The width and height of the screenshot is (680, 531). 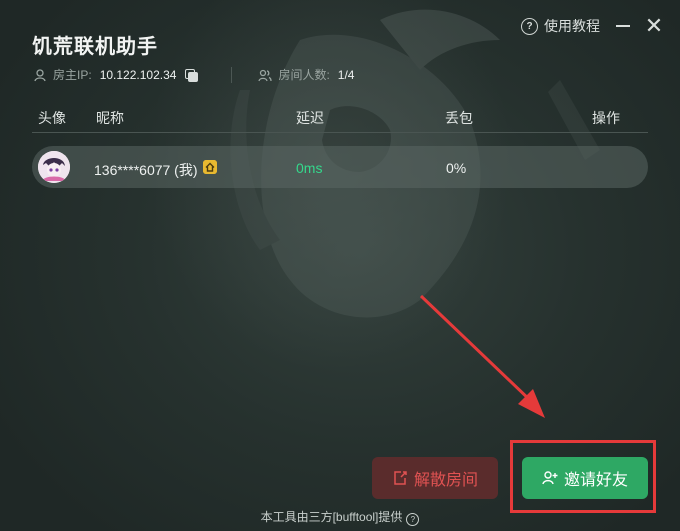 What do you see at coordinates (550, 478) in the screenshot?
I see `add-user-icon` at bounding box center [550, 478].